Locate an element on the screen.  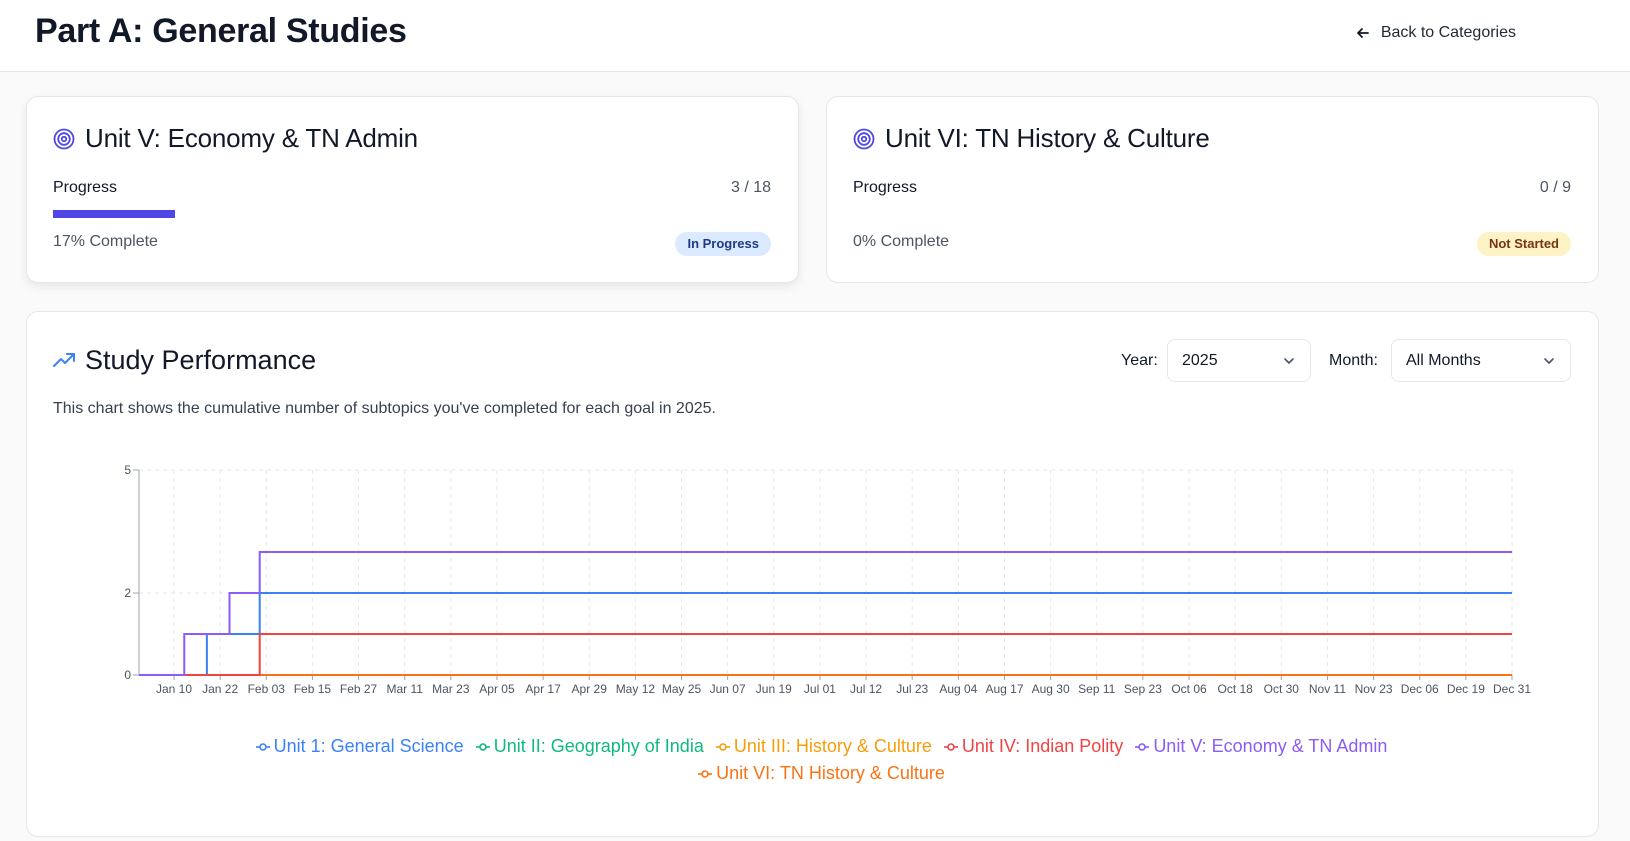
x-tick-label: Feb 03 is located at coordinates (267, 689).